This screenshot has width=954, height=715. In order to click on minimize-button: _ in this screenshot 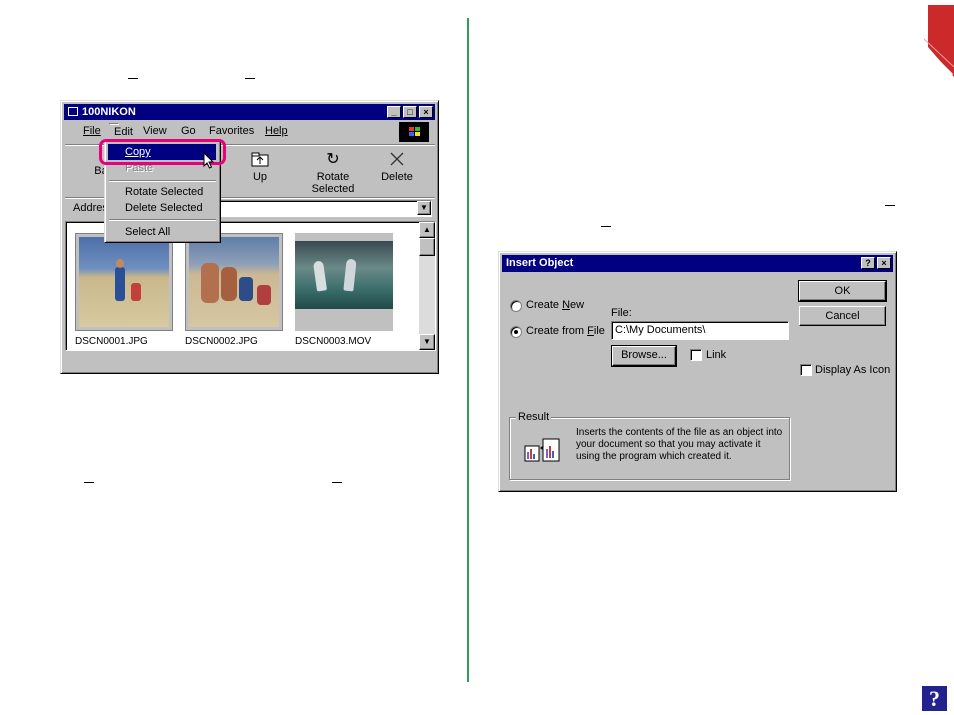, I will do `click(394, 112)`.